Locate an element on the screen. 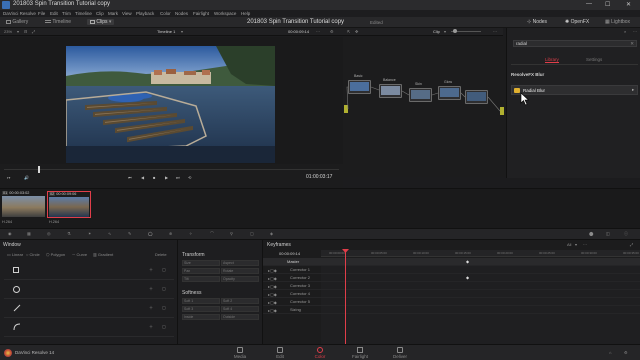 This screenshot has width=640, height=360. color-match-icon: ▦ is located at coordinates (29, 233).